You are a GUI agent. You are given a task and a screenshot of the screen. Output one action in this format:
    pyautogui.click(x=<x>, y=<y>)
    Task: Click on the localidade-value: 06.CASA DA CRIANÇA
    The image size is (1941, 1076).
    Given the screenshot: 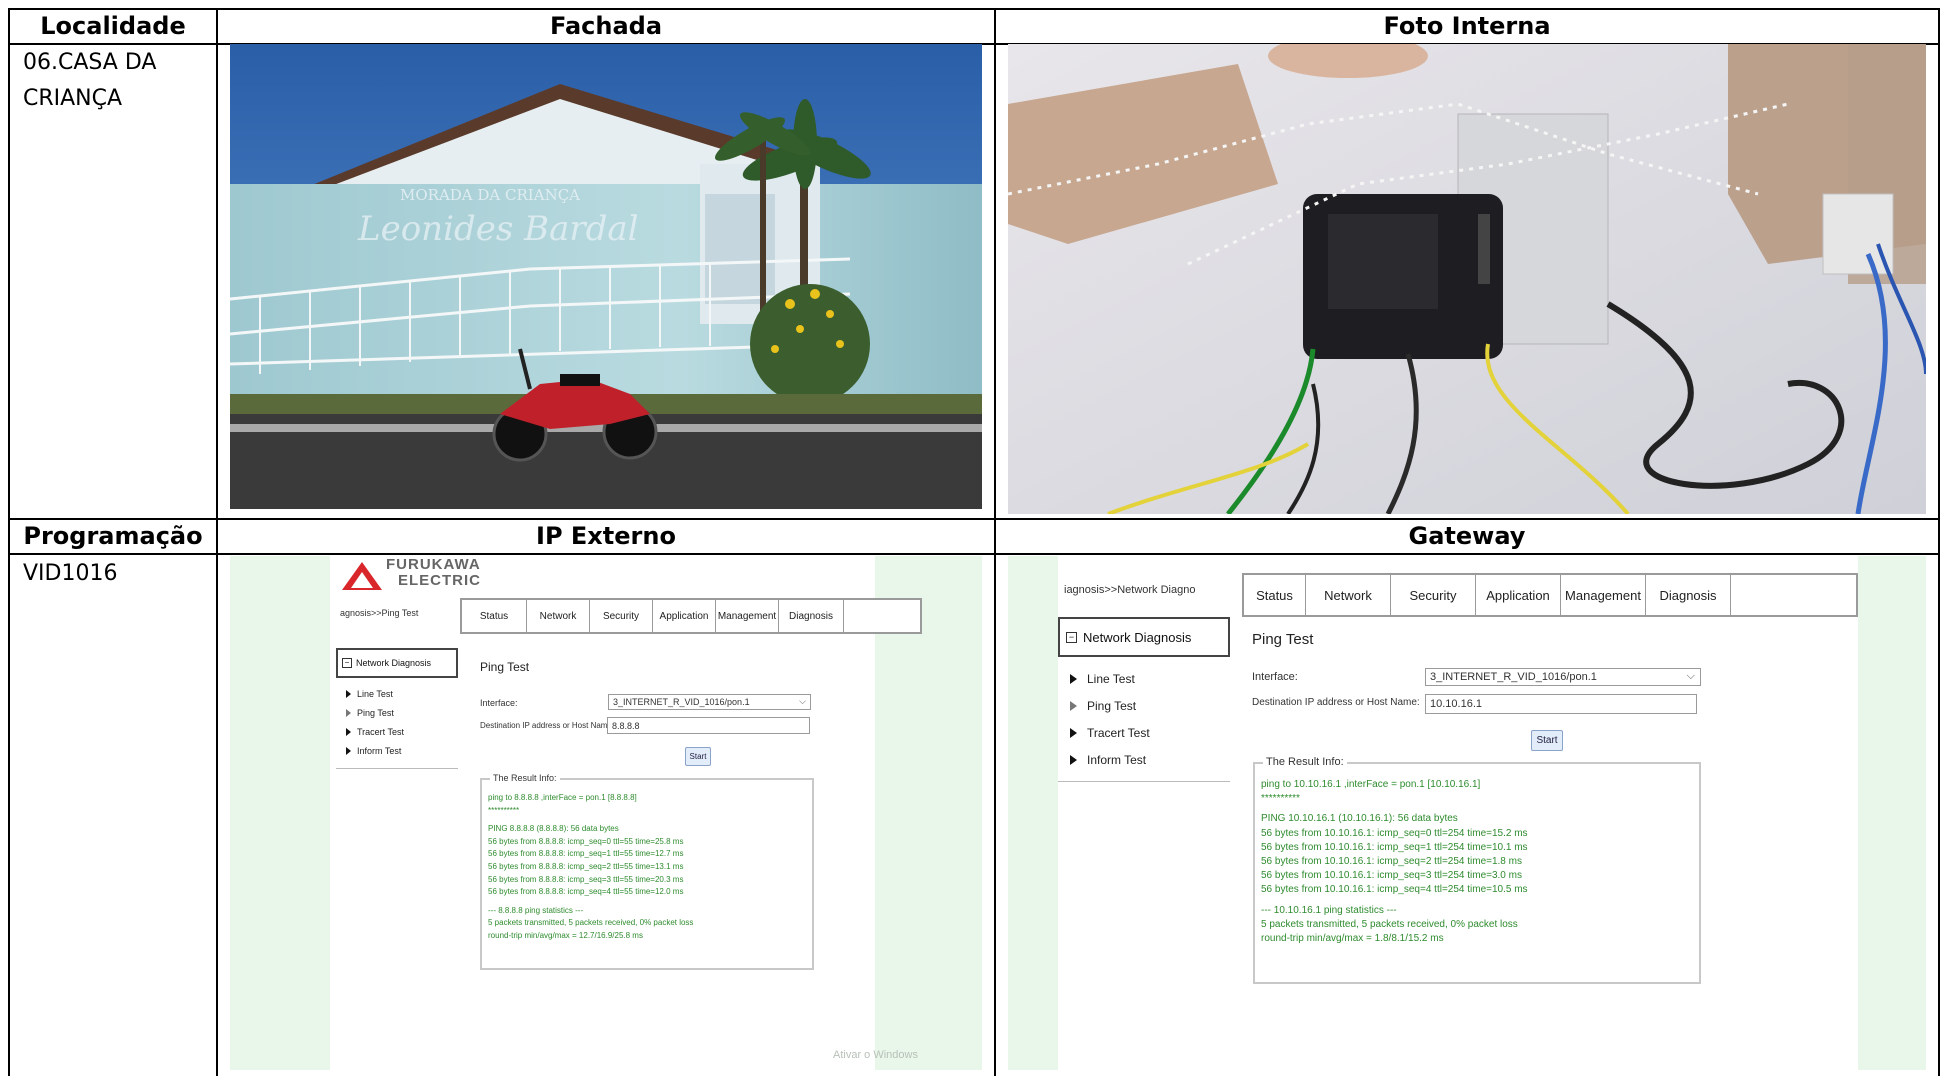 What is the action you would take?
    pyautogui.click(x=90, y=80)
    